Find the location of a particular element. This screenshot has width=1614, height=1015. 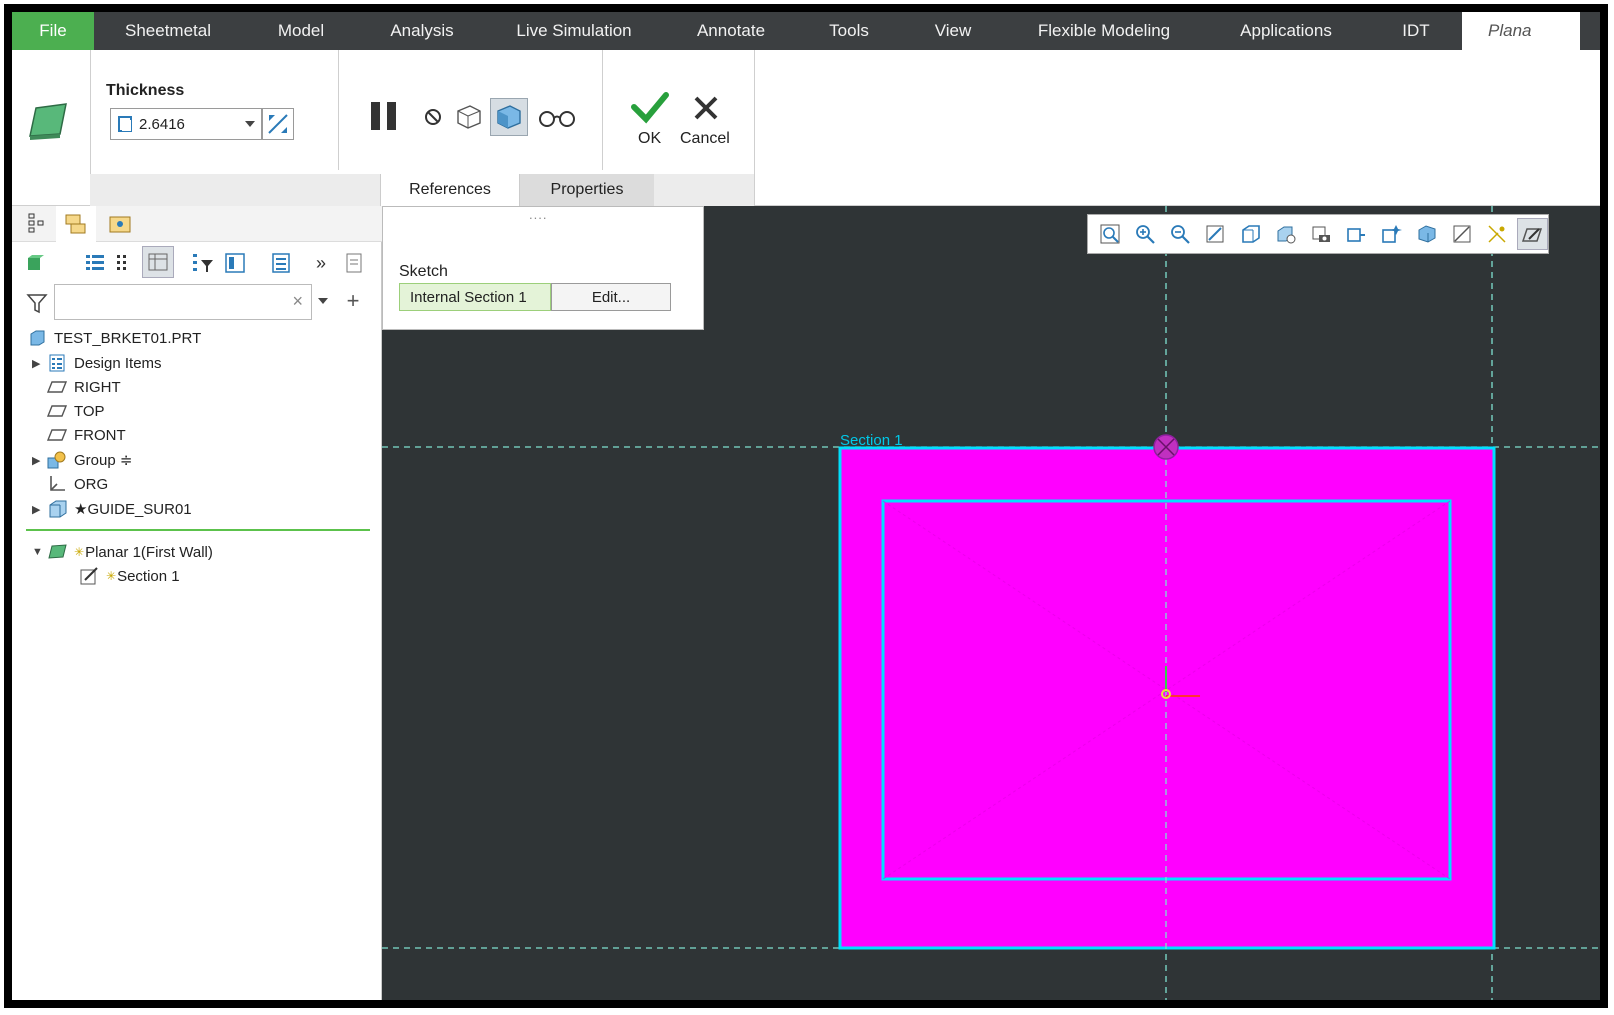

perspective-camera-icon is located at coordinates (1320, 234).